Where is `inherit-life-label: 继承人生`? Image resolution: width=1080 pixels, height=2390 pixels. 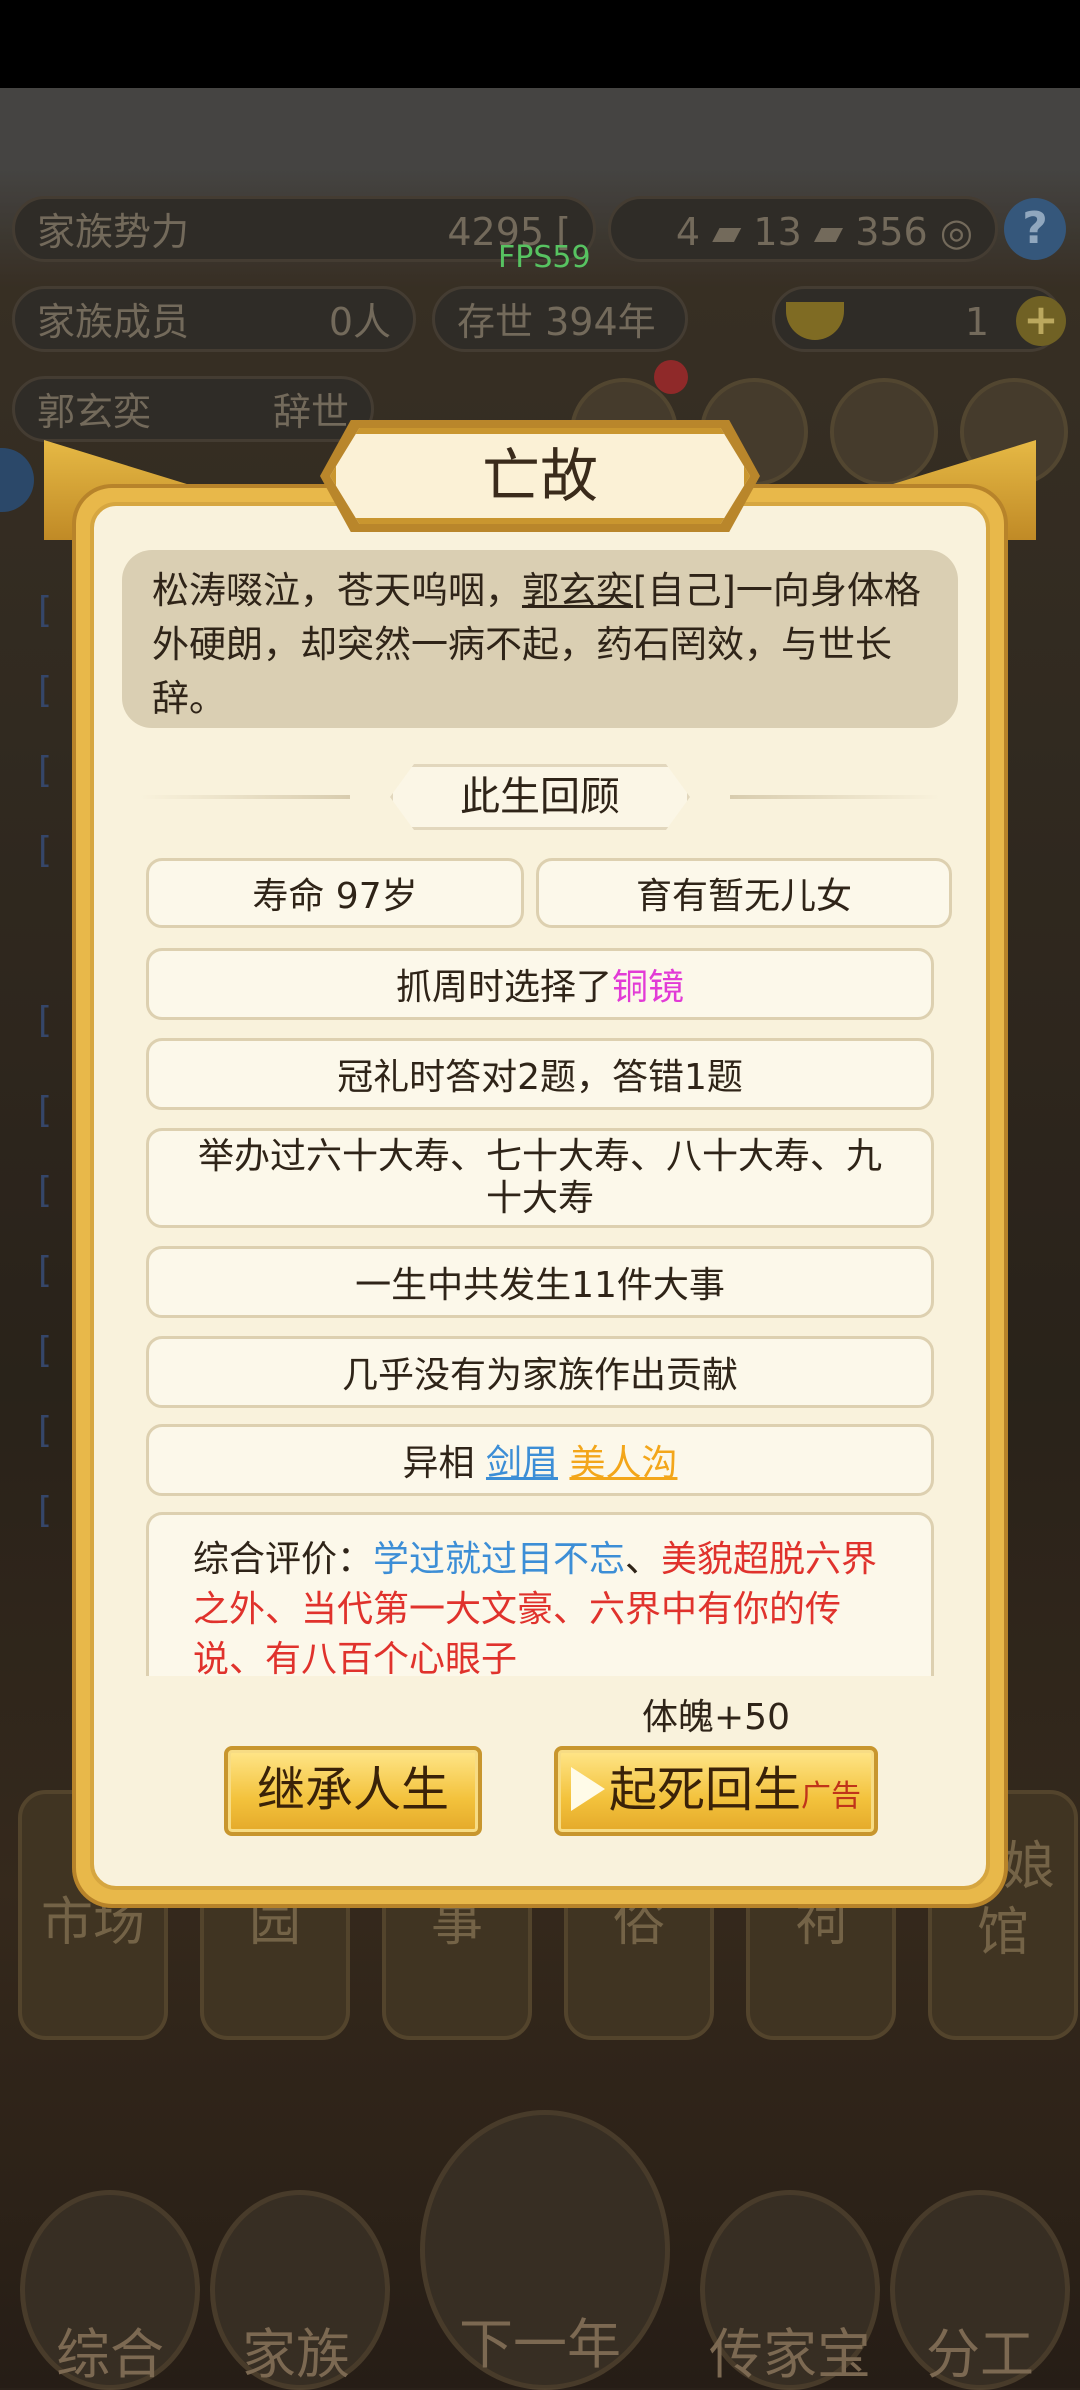 inherit-life-label: 继承人生 is located at coordinates (352, 1790).